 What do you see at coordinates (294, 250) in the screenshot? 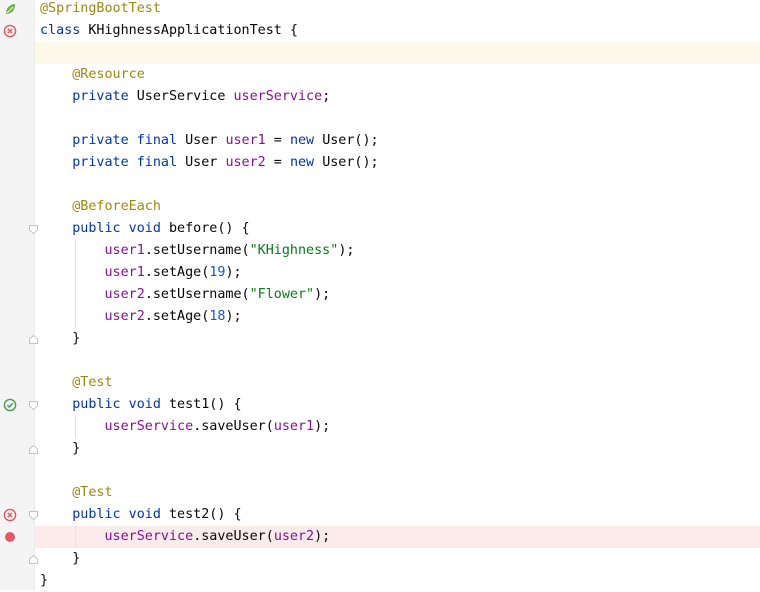
I see `code-token-str: "KHighness"` at bounding box center [294, 250].